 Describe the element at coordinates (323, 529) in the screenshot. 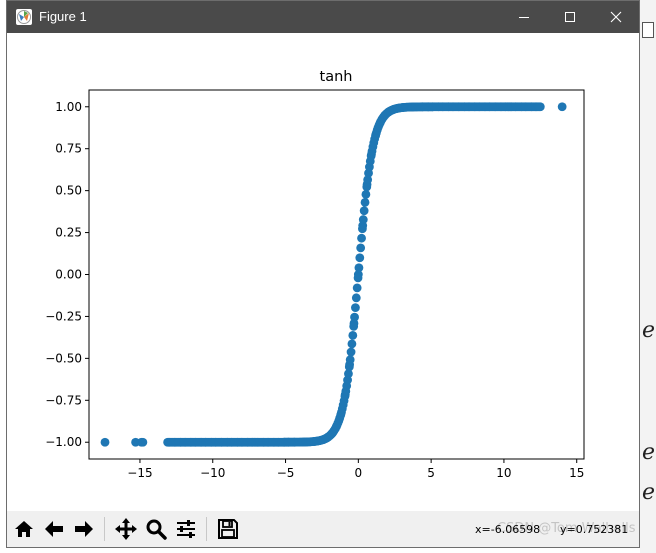

I see `navigation-toolbar: CSDN @Tom Walhalls x=-6.06598 y=0.752381` at that location.